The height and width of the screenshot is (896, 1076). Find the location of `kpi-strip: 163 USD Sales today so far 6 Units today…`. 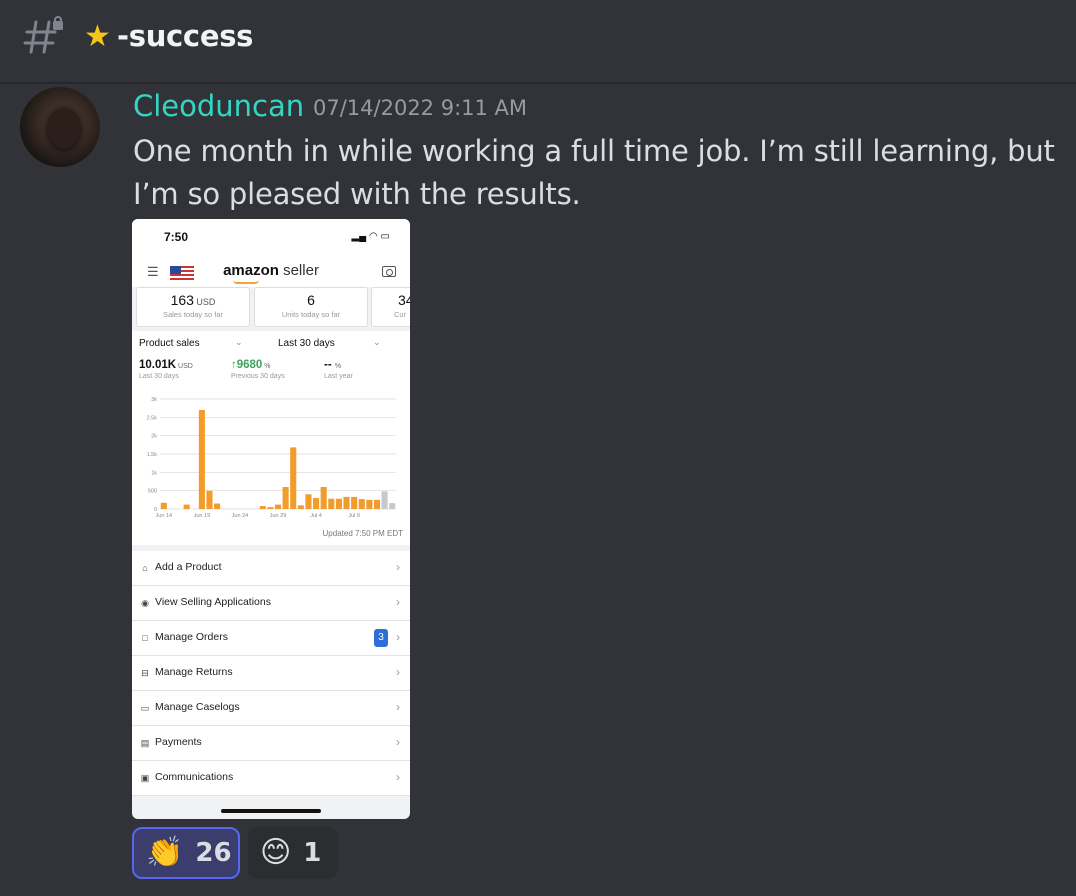

kpi-strip: 163 USD Sales today so far 6 Units today… is located at coordinates (271, 308).